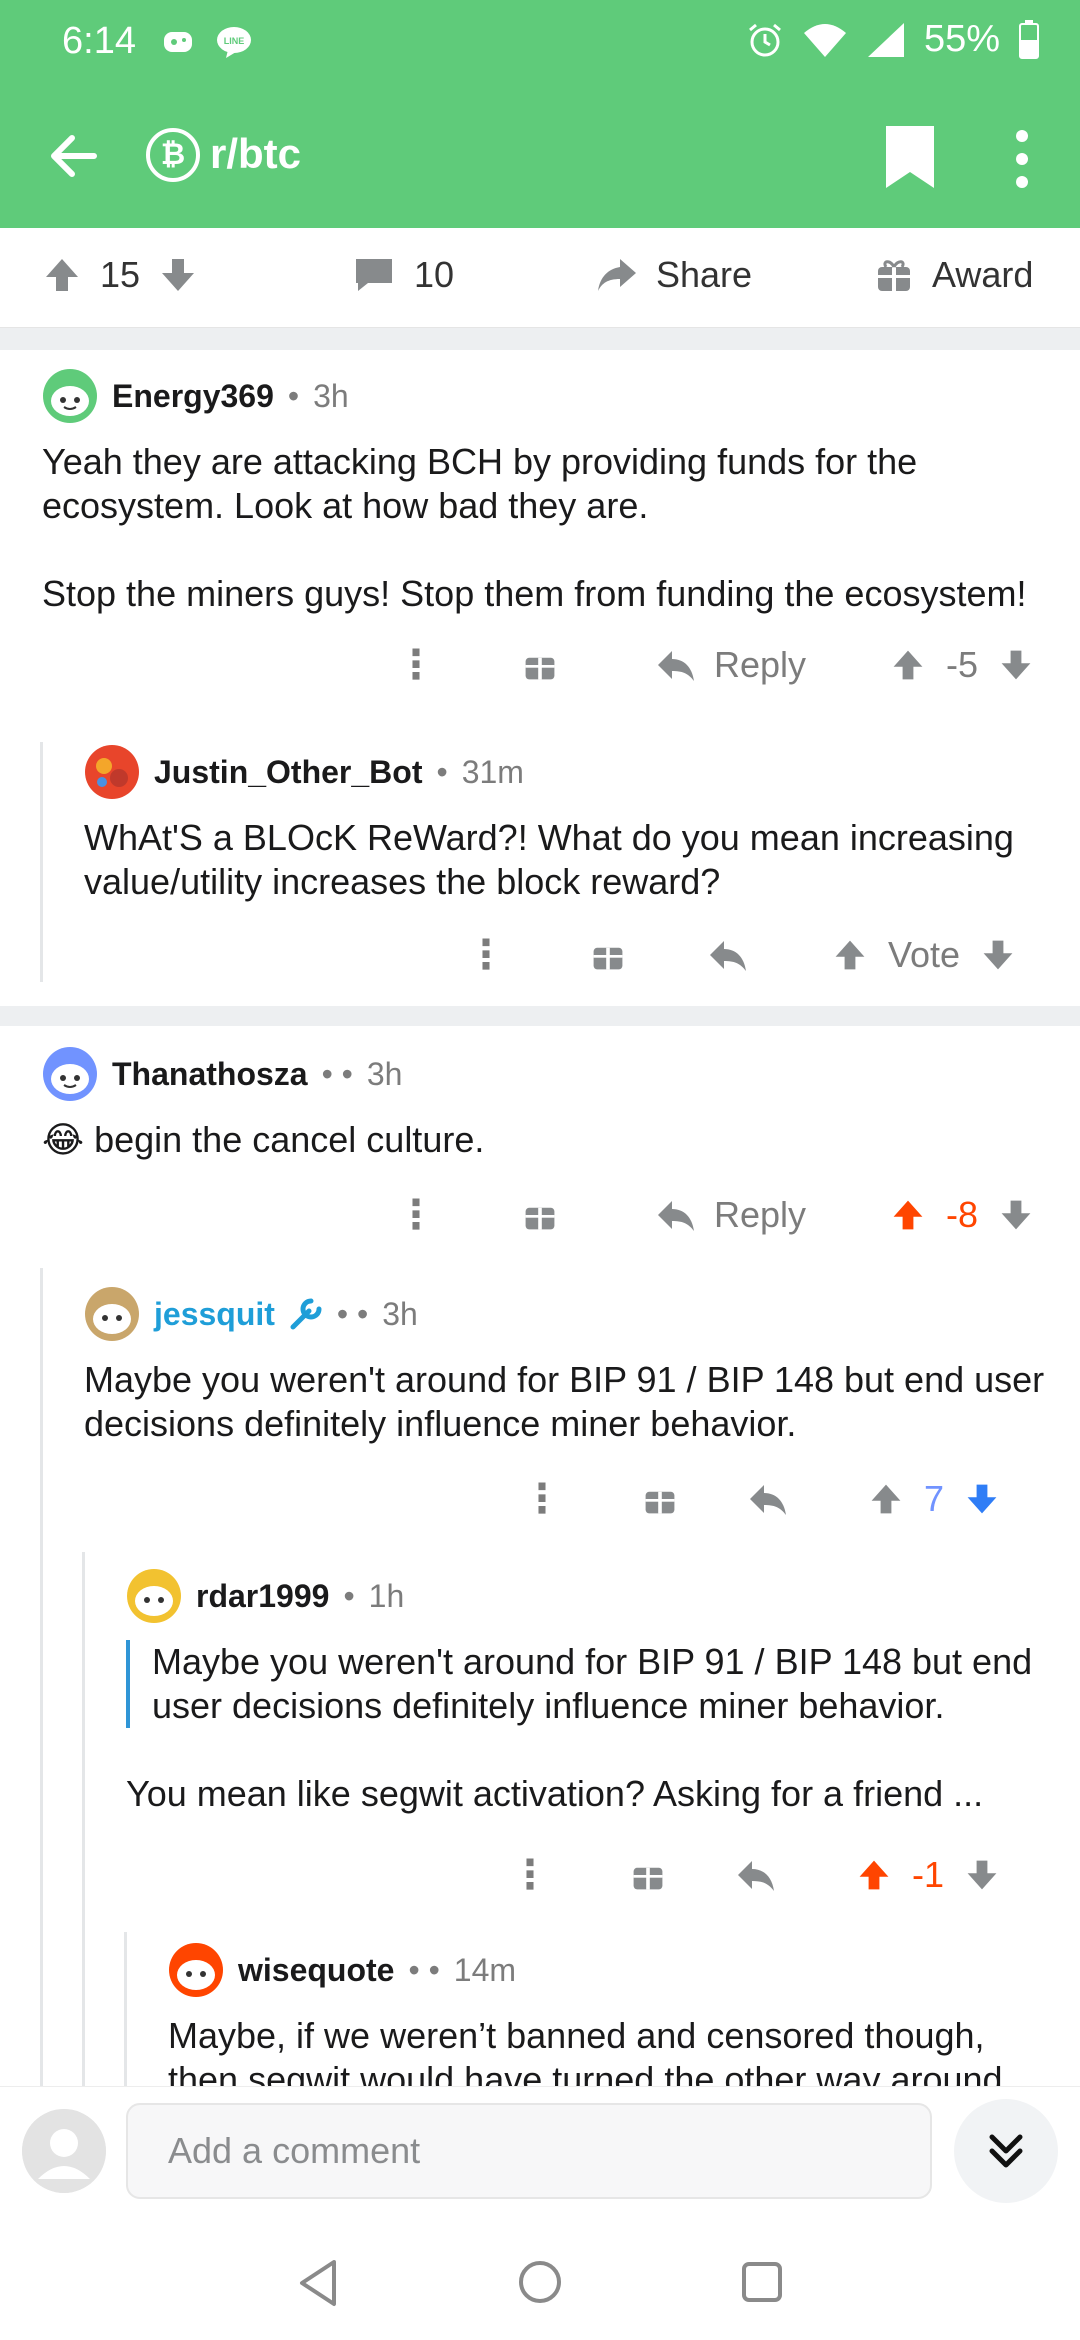  I want to click on award-button: Award, so click(953, 275).